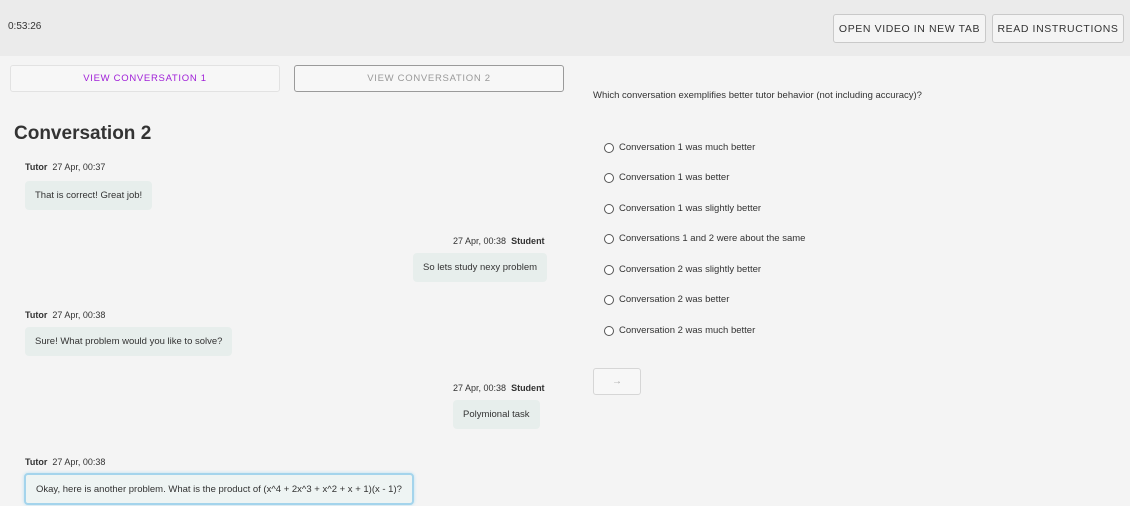 This screenshot has width=1130, height=506. Describe the element at coordinates (687, 147) in the screenshot. I see `option-label: Conversation 1 was much better` at that location.